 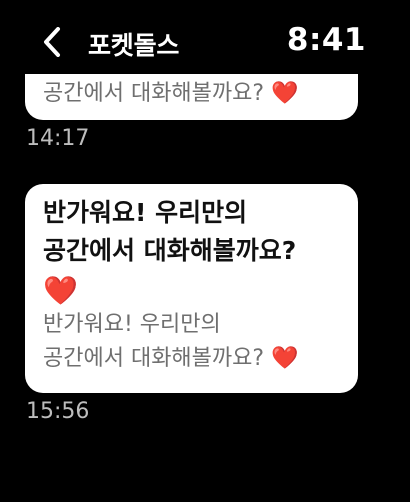 What do you see at coordinates (58, 411) in the screenshot?
I see `message-timestamp: 15:56` at bounding box center [58, 411].